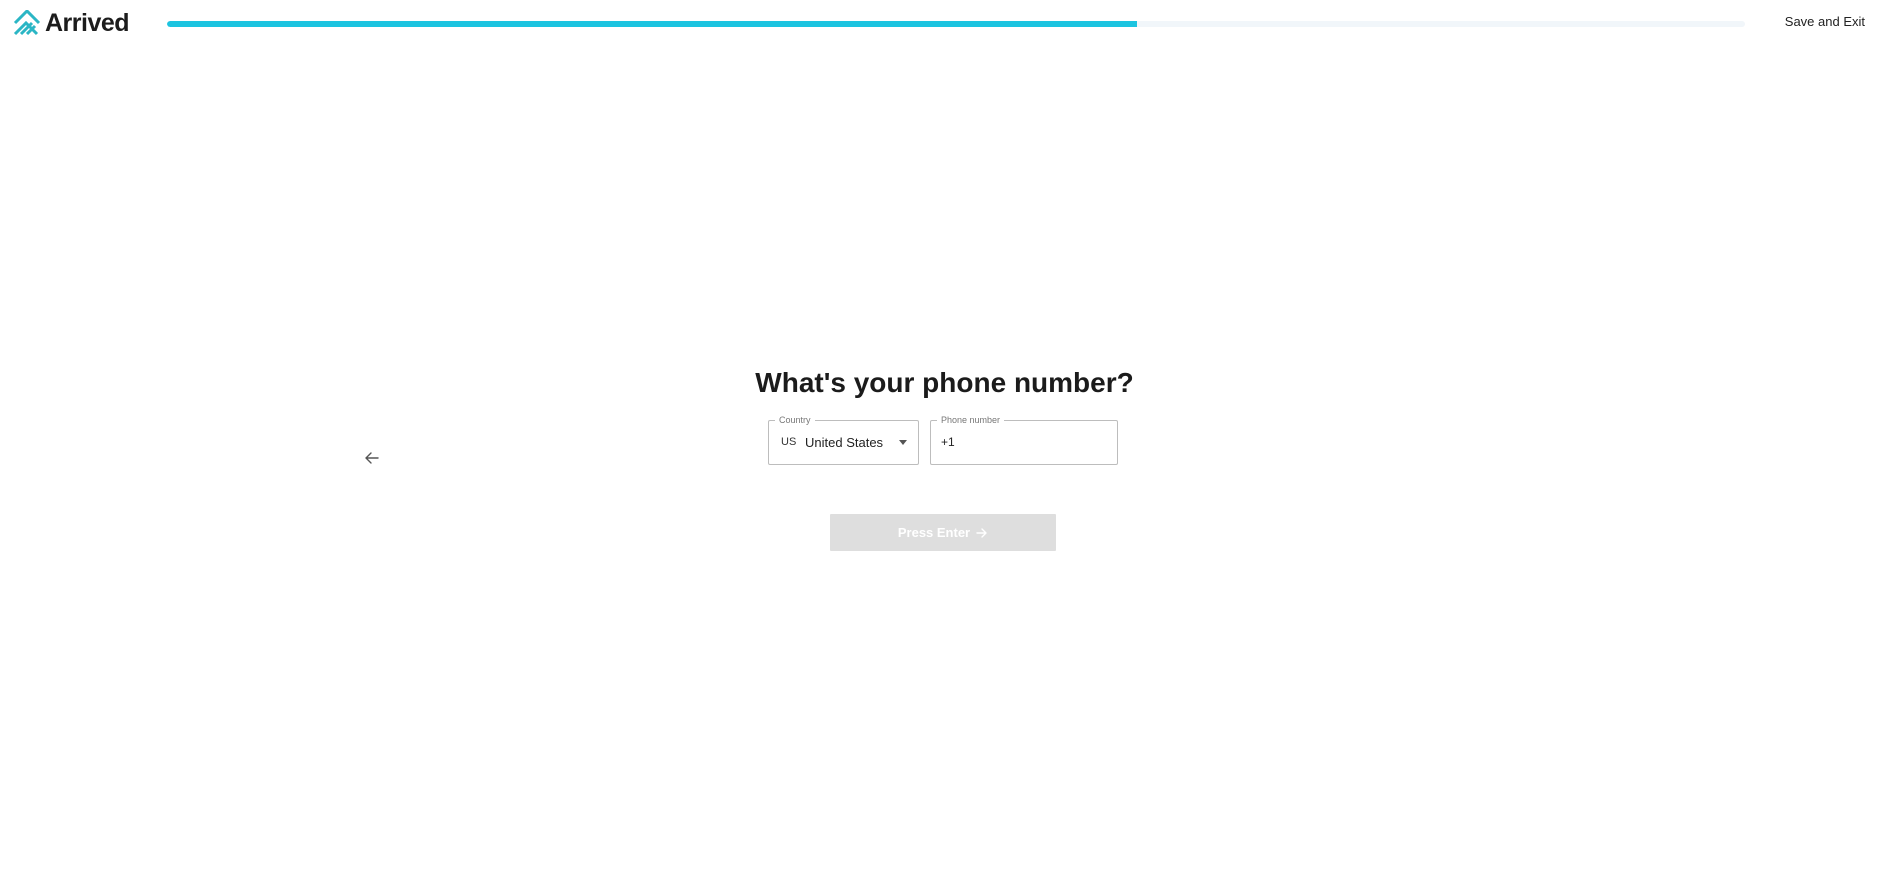 The width and height of the screenshot is (1889, 869). Describe the element at coordinates (934, 532) in the screenshot. I see `press-enter-label: Press Enter` at that location.